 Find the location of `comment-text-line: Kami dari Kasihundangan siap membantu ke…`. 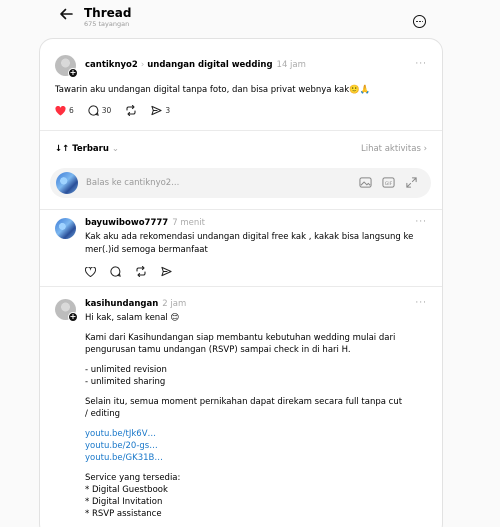

comment-text-line: Kami dari Kasihundangan siap membantu ke… is located at coordinates (240, 338).